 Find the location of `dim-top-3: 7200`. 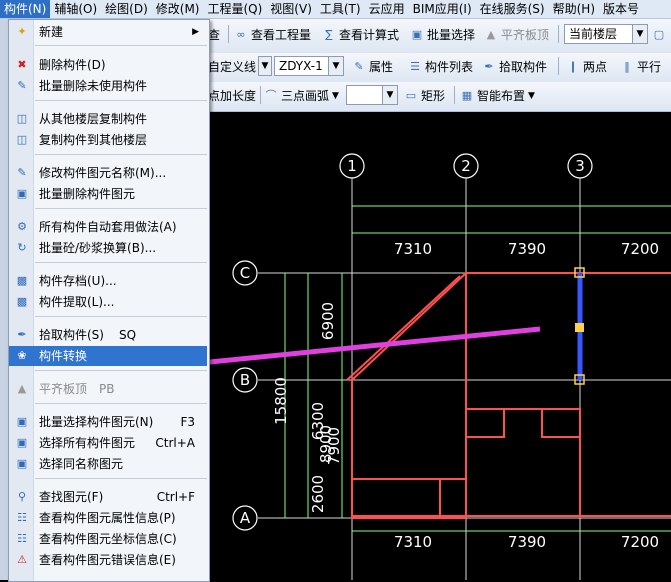

dim-top-3: 7200 is located at coordinates (640, 249).